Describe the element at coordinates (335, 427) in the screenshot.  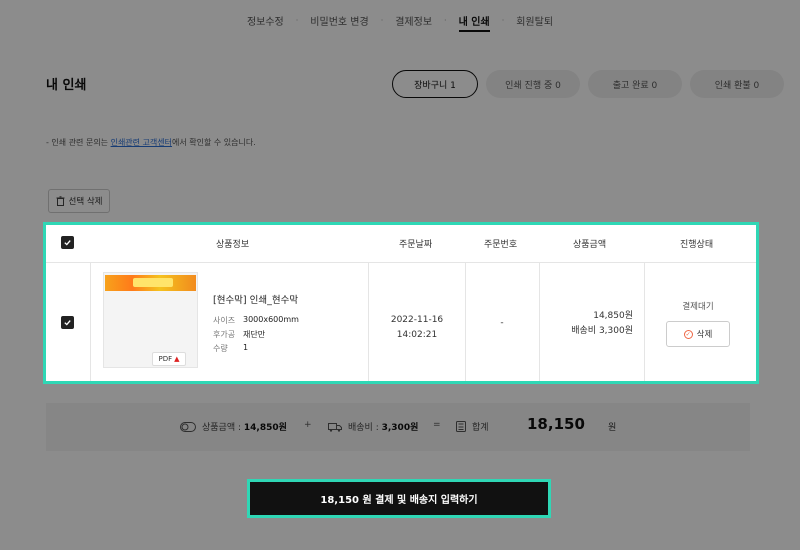
I see `truck-icon` at that location.